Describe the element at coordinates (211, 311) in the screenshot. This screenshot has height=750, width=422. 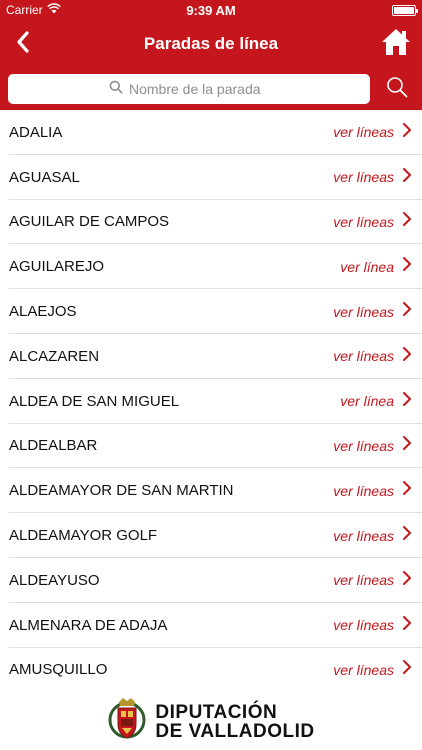
I see `list-item: ALAEJOS ver líneas` at that location.